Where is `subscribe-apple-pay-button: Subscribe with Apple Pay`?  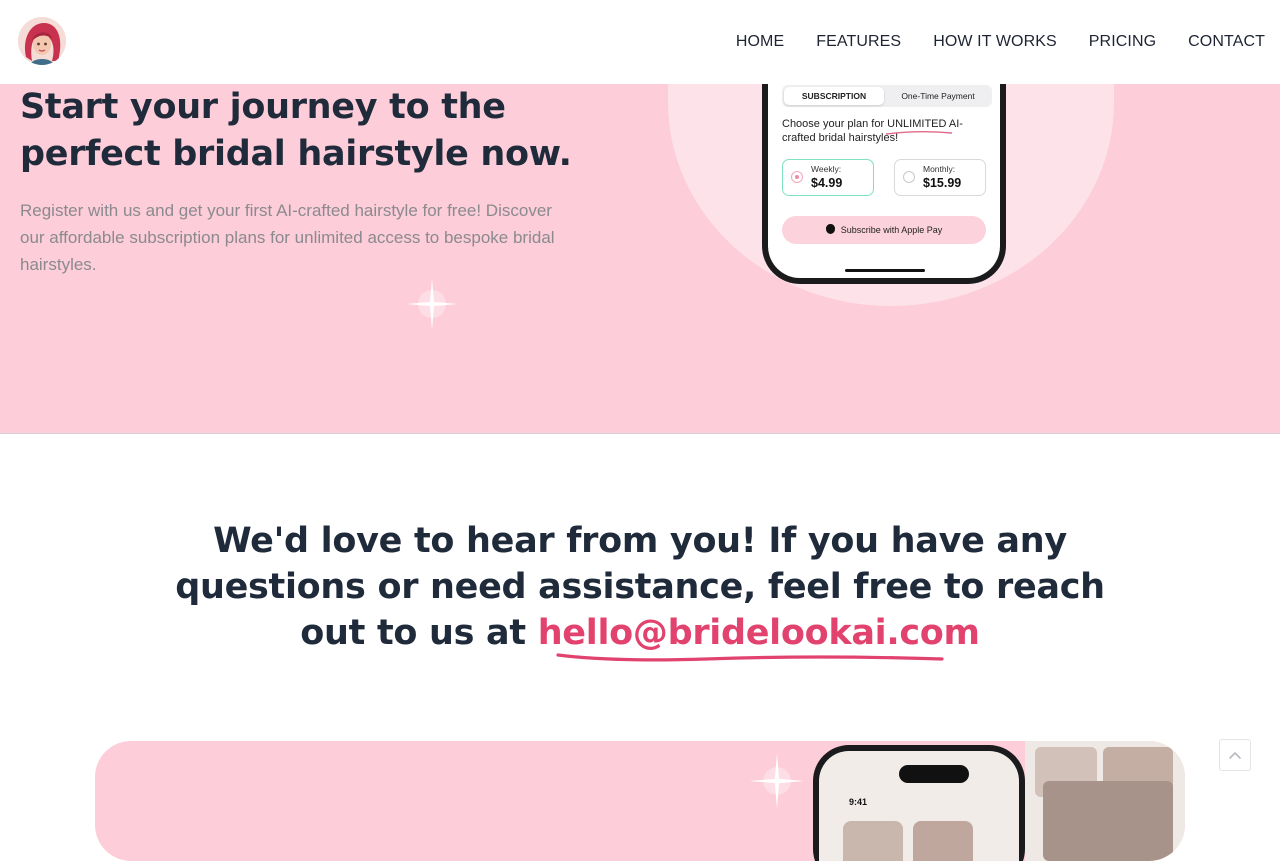 subscribe-apple-pay-button: Subscribe with Apple Pay is located at coordinates (884, 230).